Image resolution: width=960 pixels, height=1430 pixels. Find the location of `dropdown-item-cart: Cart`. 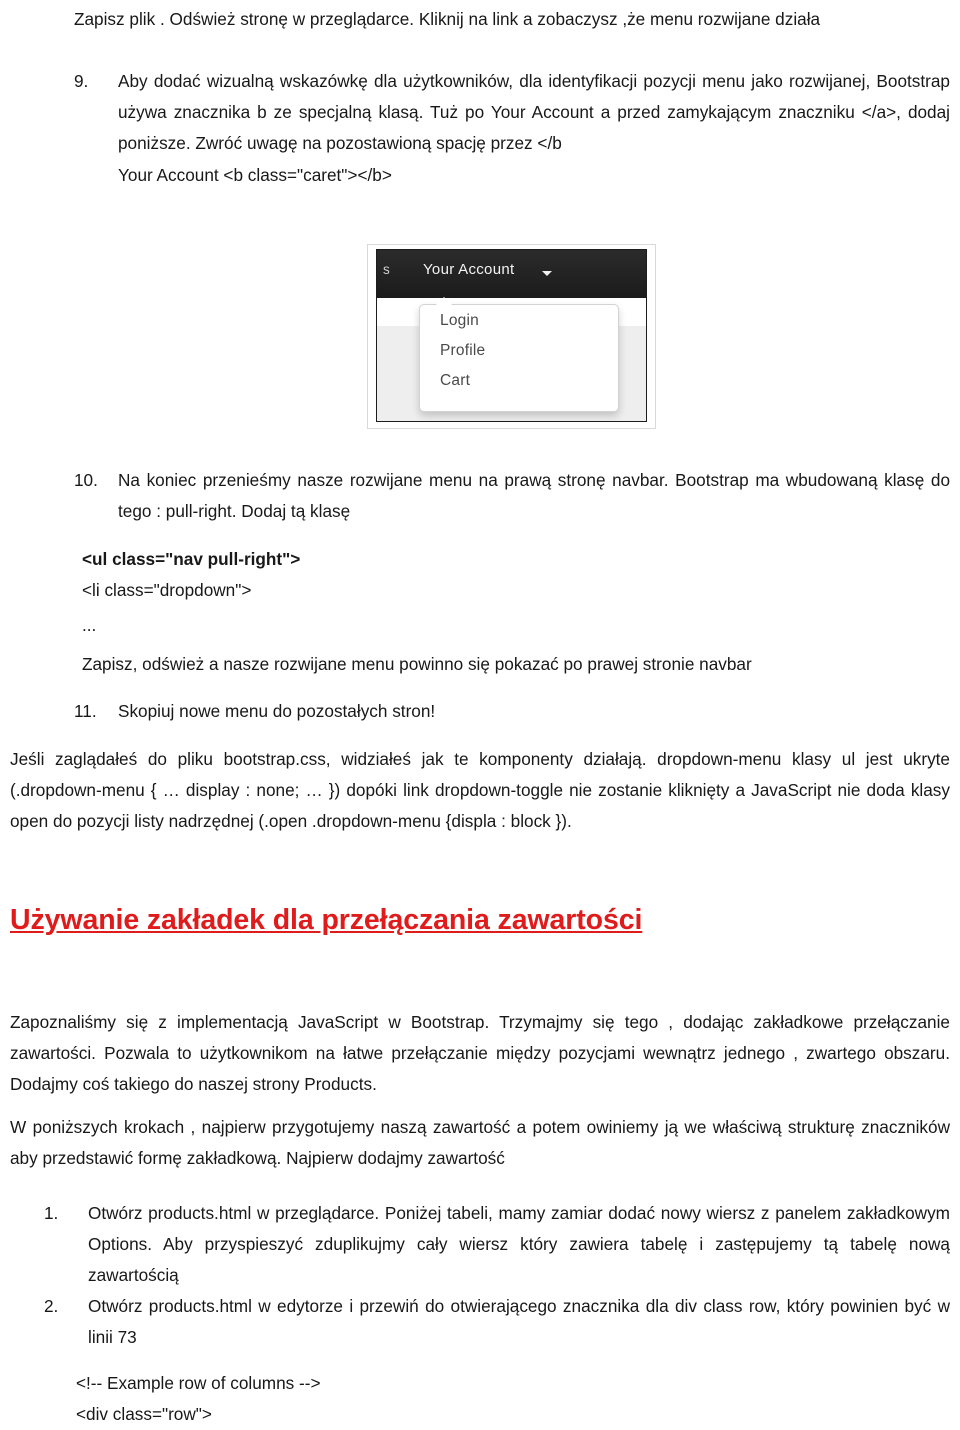

dropdown-item-cart: Cart is located at coordinates (455, 381).